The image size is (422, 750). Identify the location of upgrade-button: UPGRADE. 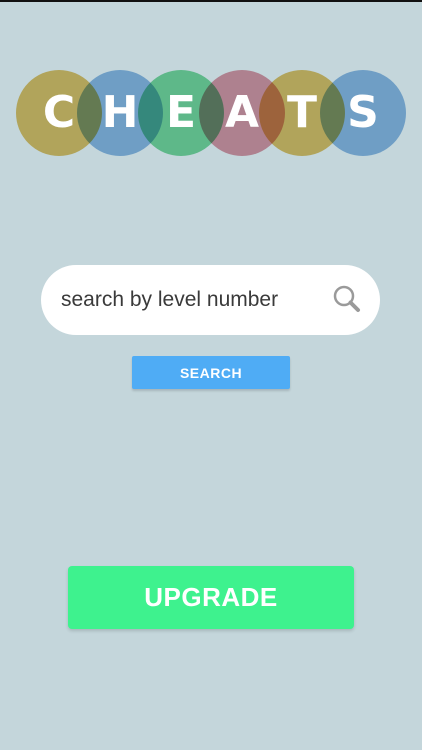
(211, 597).